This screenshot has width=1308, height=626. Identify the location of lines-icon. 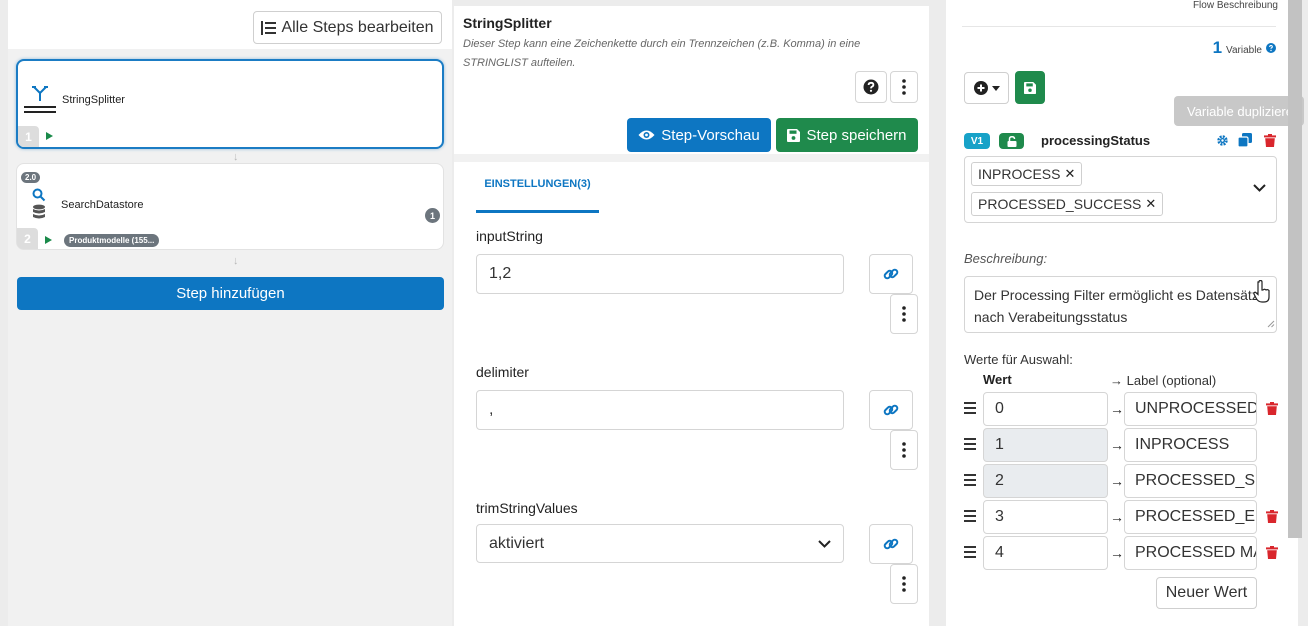
(40, 110).